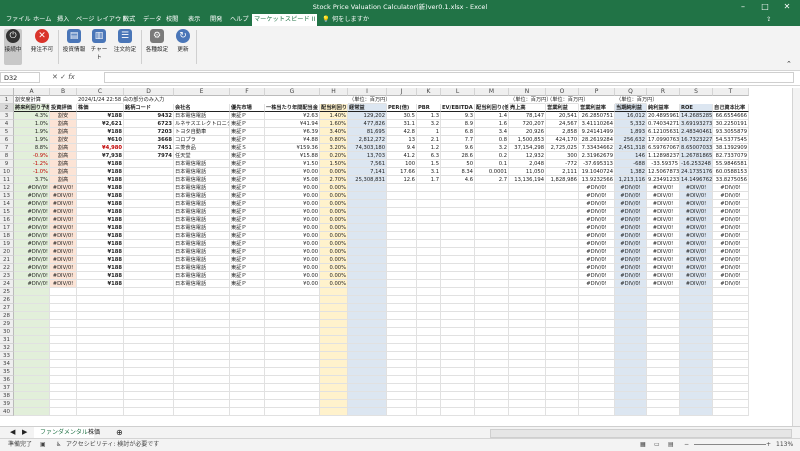  What do you see at coordinates (768, 20) in the screenshot?
I see `share-icon: ⇪` at bounding box center [768, 20].